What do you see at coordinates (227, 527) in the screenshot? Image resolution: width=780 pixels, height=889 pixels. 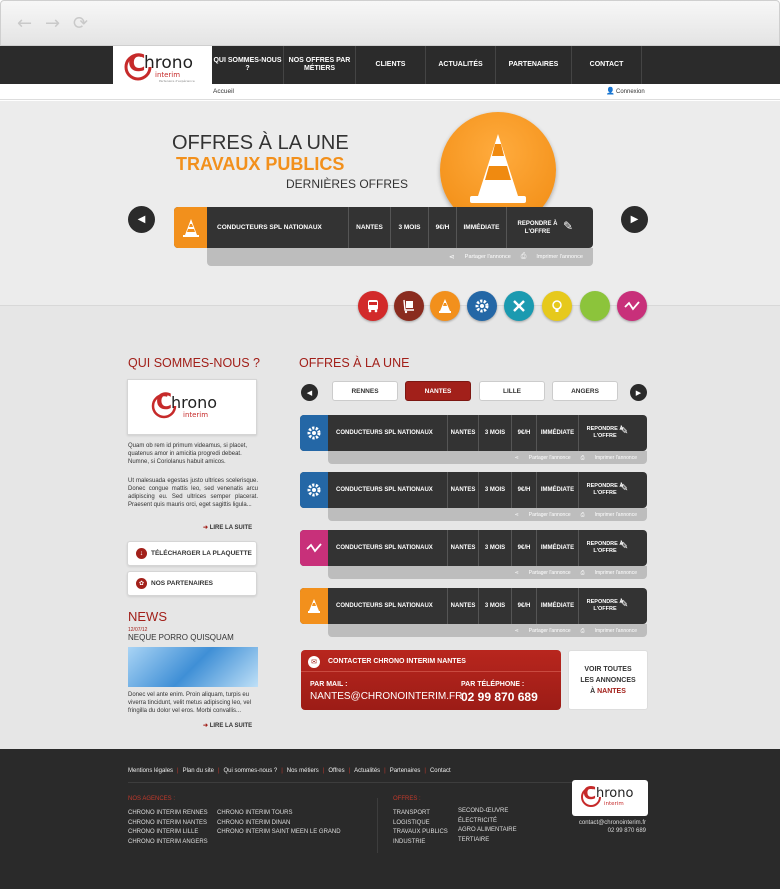 I see `about-read-more: ➜ LIRE LA SUITE` at bounding box center [227, 527].